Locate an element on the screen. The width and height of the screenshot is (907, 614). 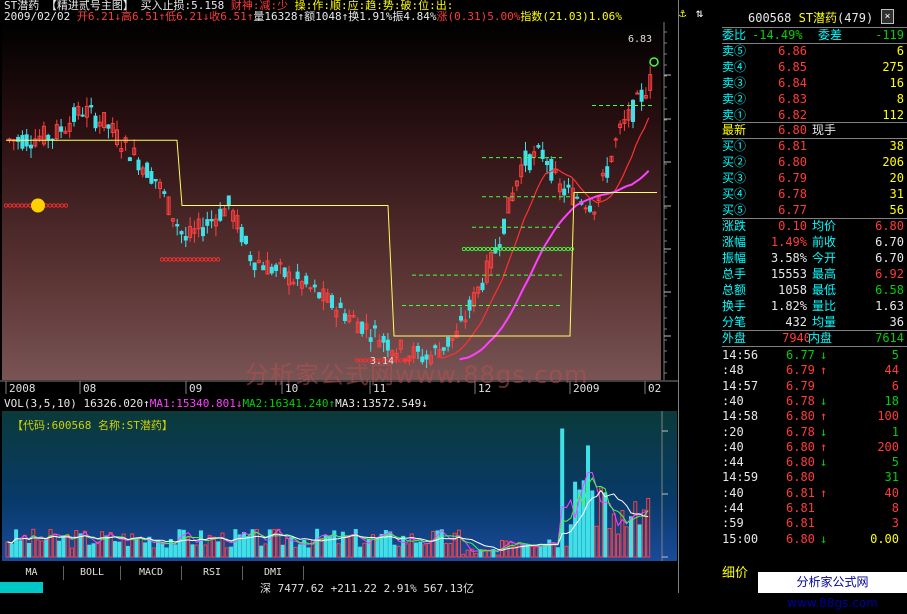
sell-level-row: 卖④ 6.85 275 is located at coordinates (814, 67).